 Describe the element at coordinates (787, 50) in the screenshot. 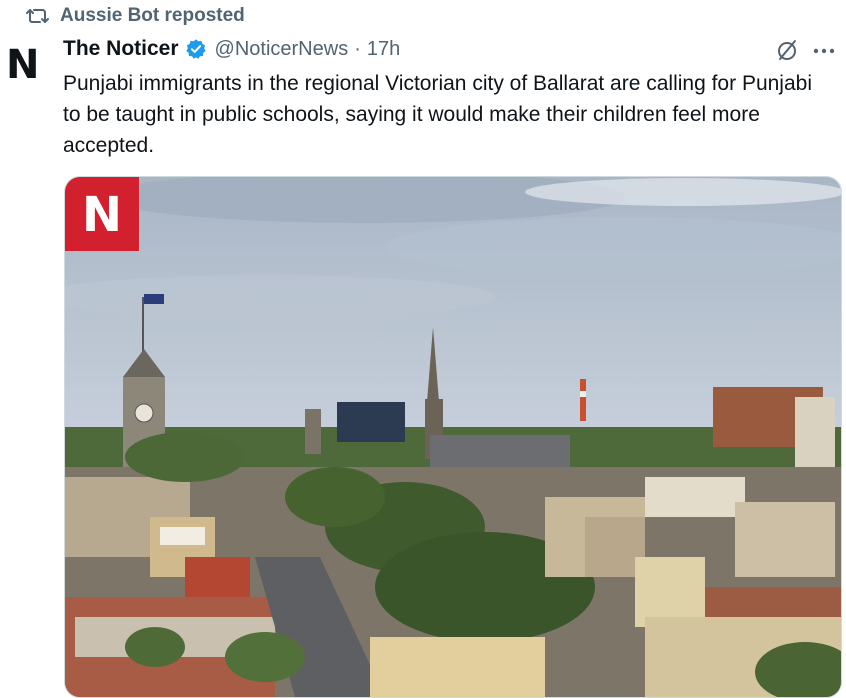

I see `slashed-circle-icon` at that location.